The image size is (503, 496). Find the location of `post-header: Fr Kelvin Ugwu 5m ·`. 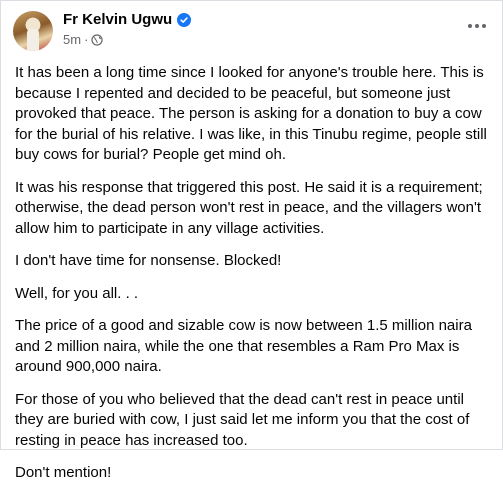

post-header: Fr Kelvin Ugwu 5m · is located at coordinates (251, 30).